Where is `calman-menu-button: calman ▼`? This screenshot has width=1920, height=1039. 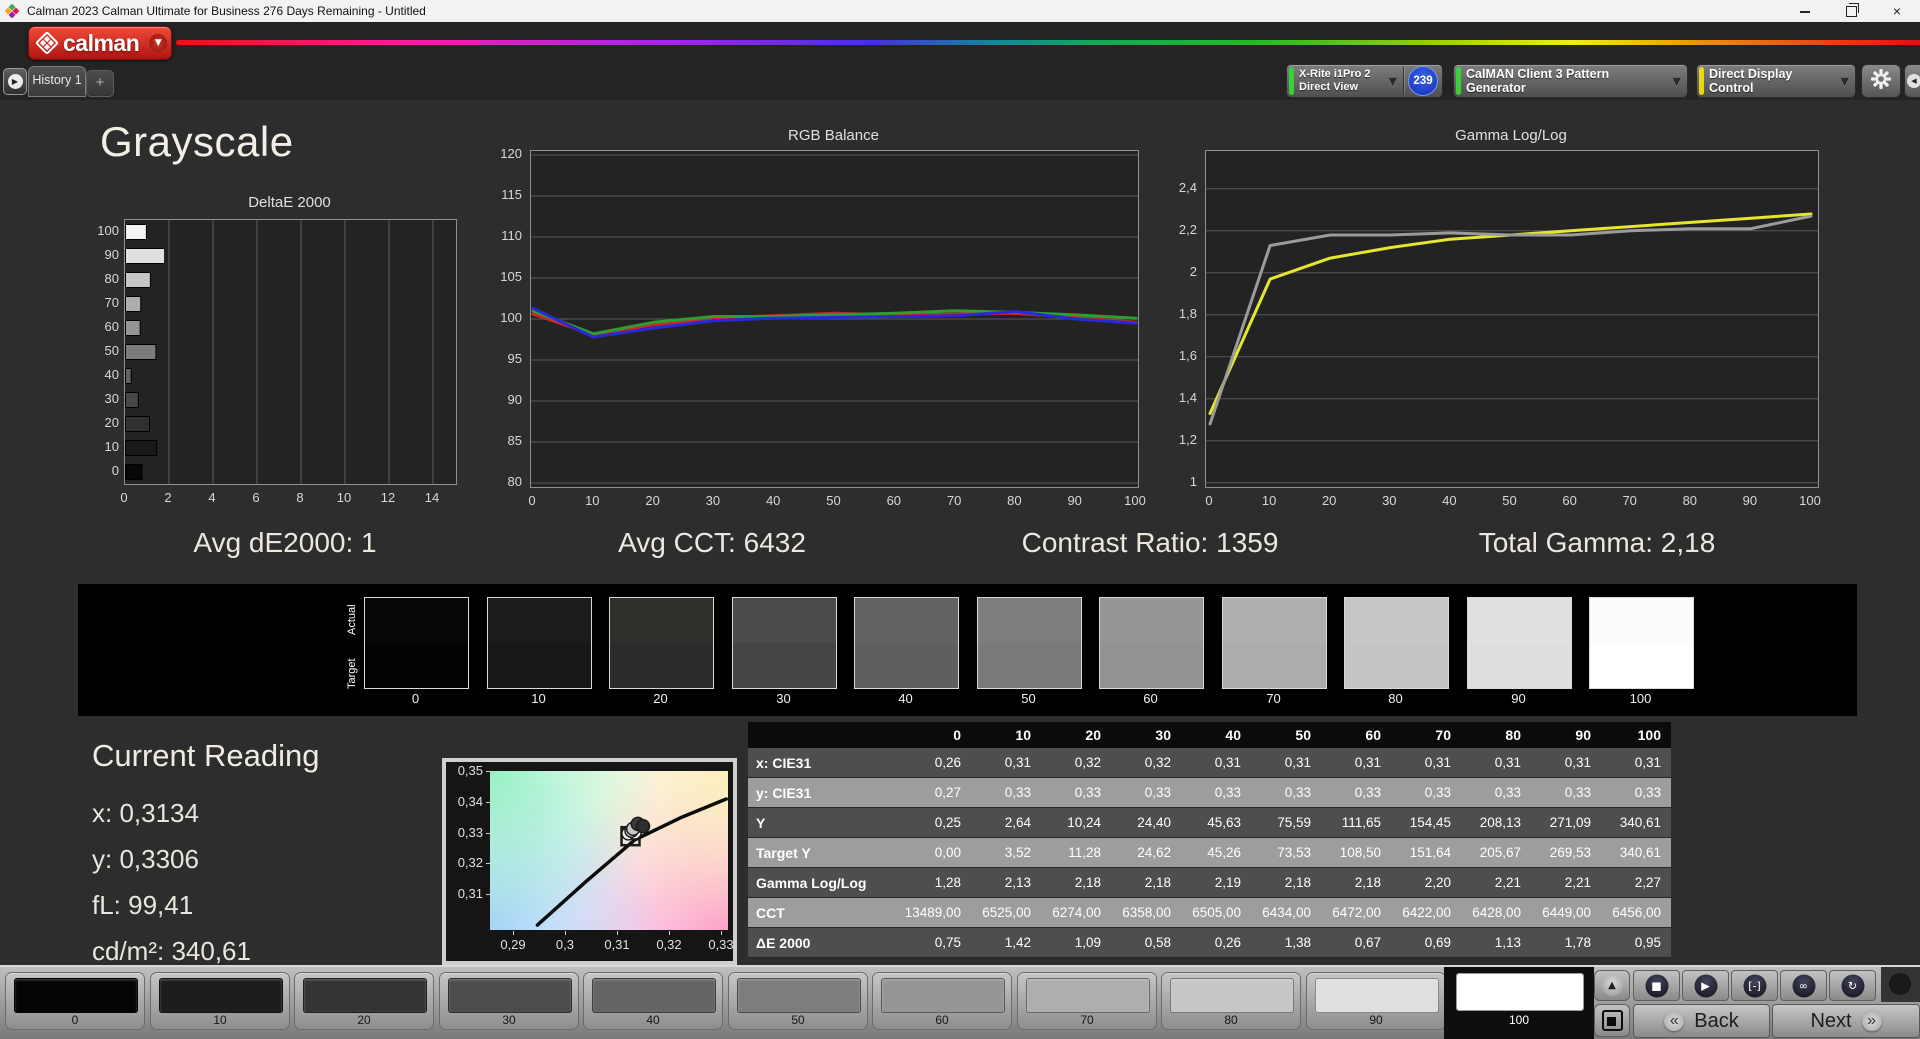
calman-menu-button: calman ▼ is located at coordinates (100, 43).